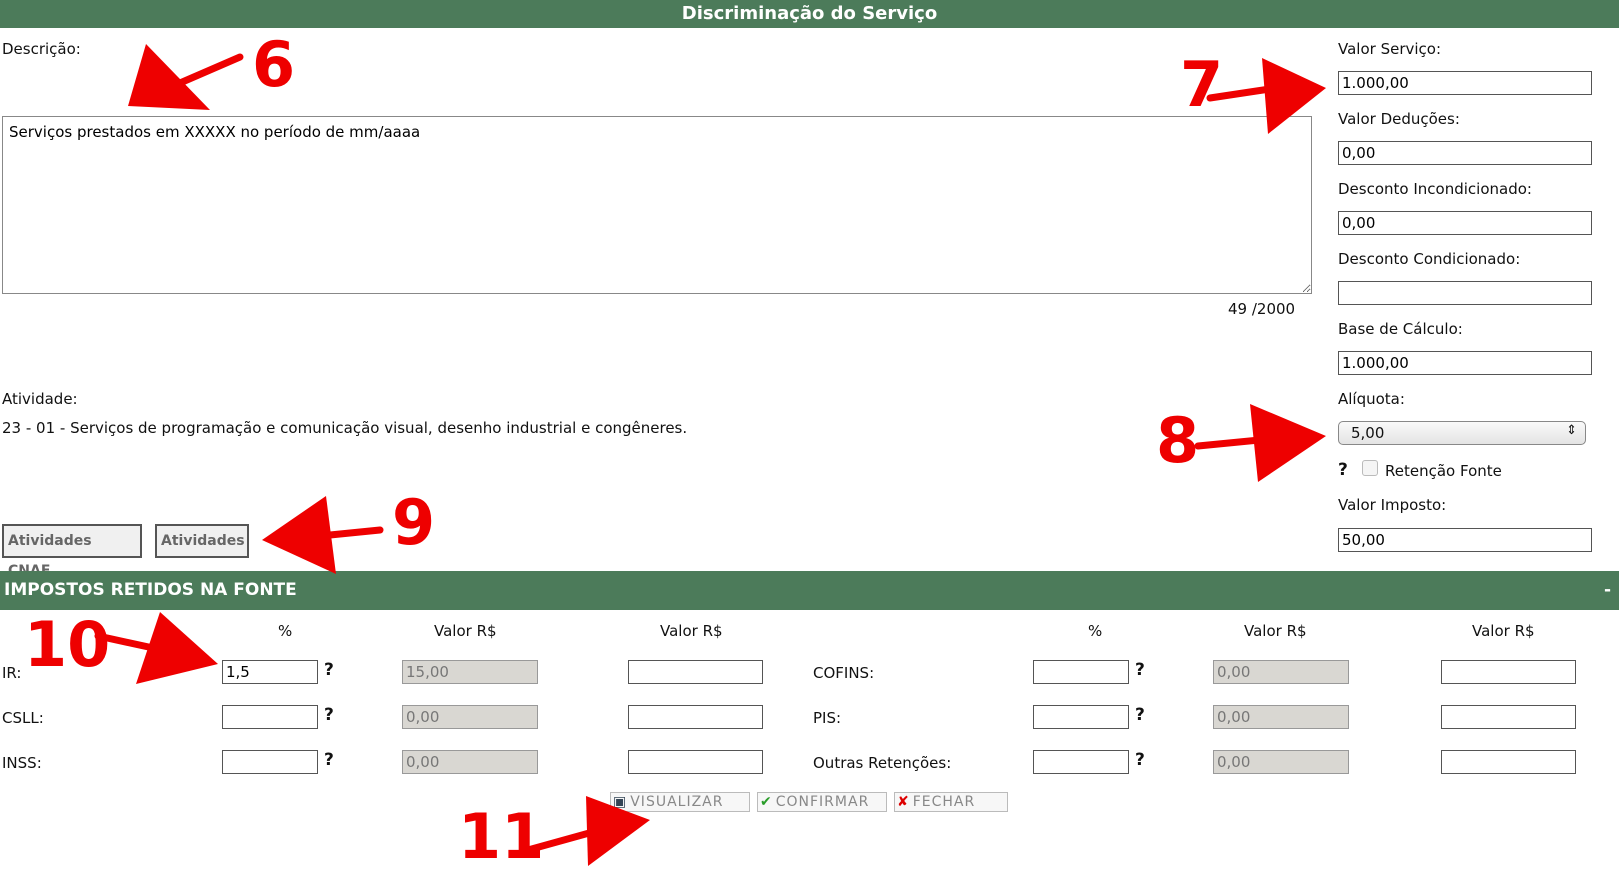 This screenshot has height=873, width=1619. What do you see at coordinates (285, 631) in the screenshot?
I see `col-header-pct: %` at bounding box center [285, 631].